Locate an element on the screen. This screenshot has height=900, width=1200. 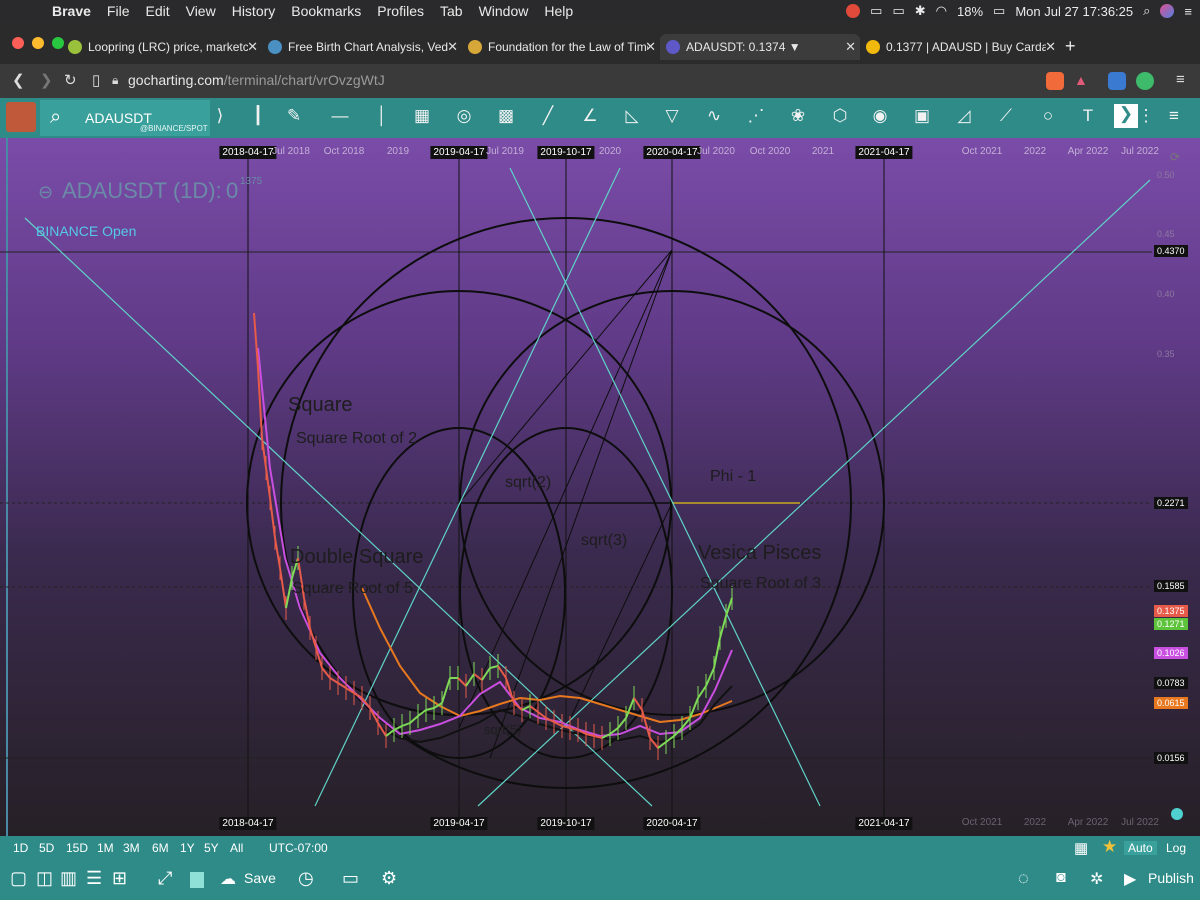
layout-single-icon: ▢ is located at coordinates (18, 878).